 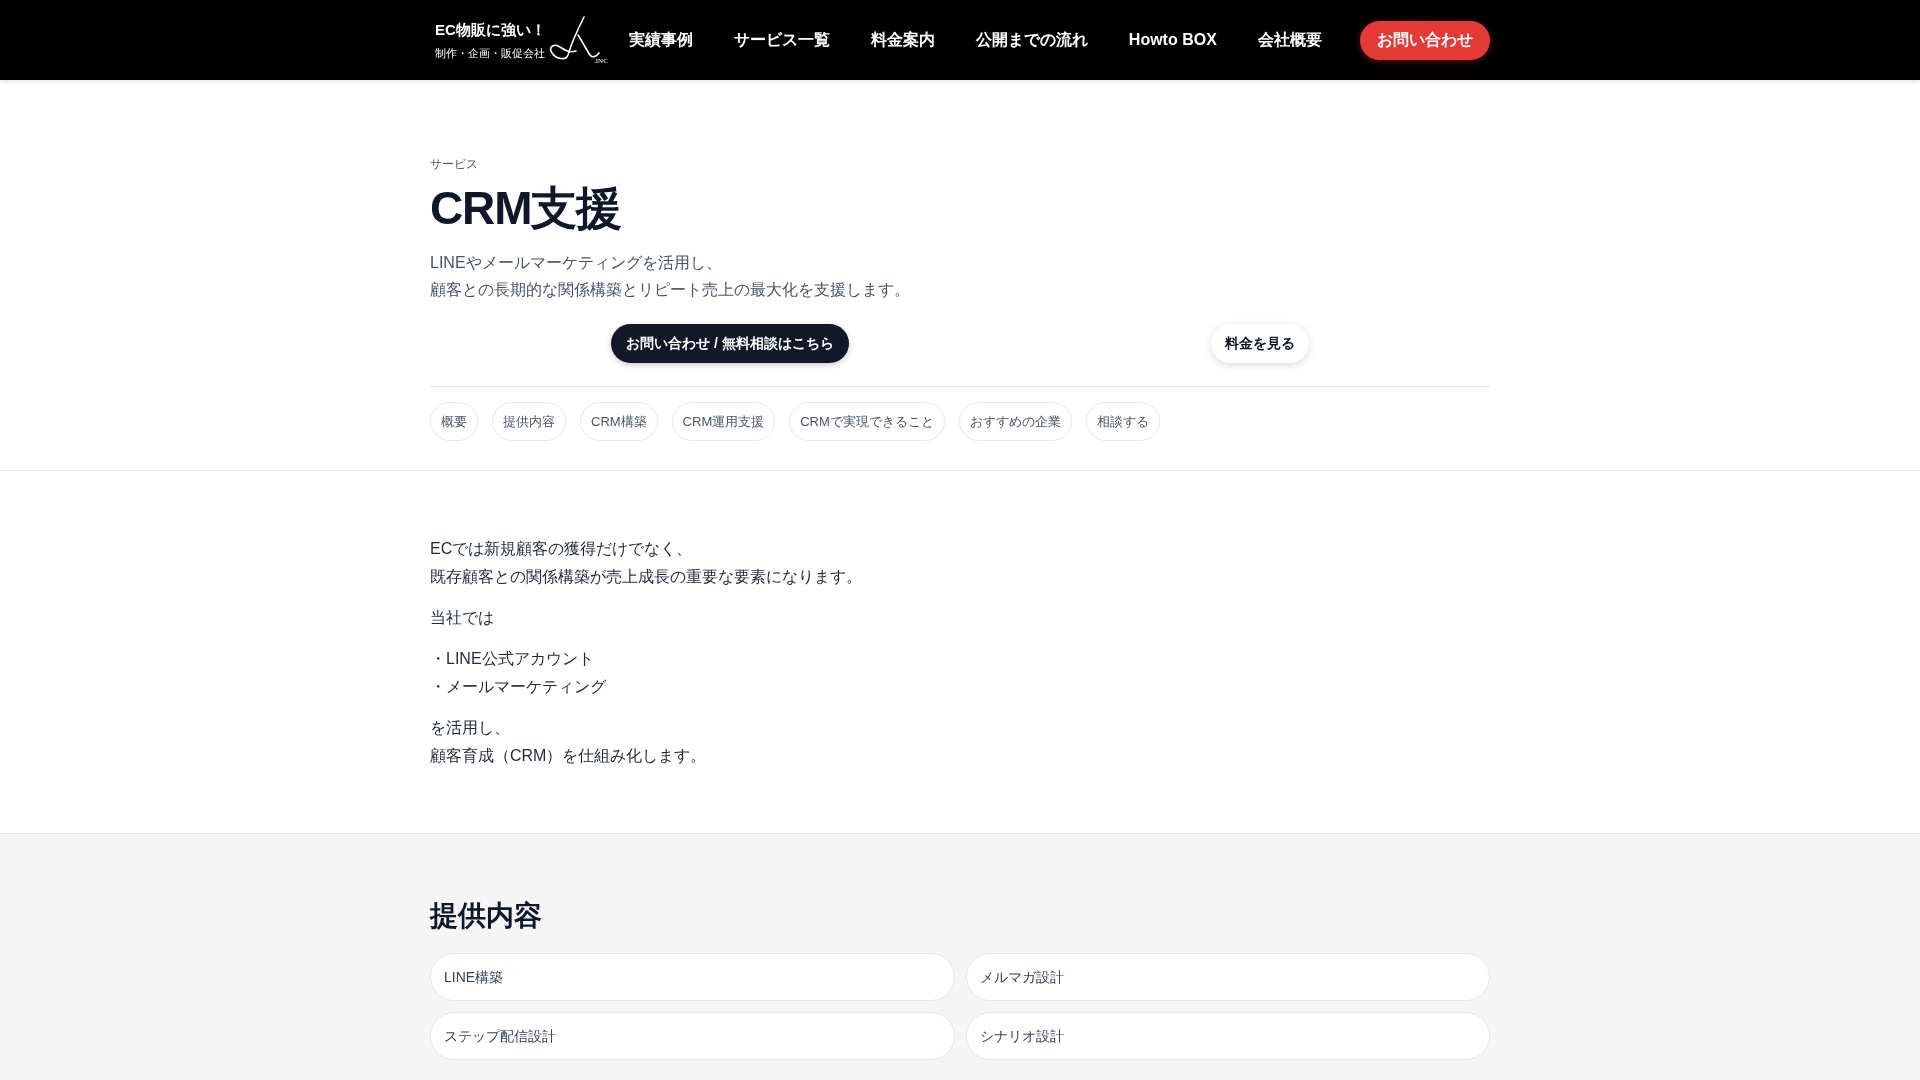 I want to click on service-card: ステップ配信設計, so click(x=692, y=1036).